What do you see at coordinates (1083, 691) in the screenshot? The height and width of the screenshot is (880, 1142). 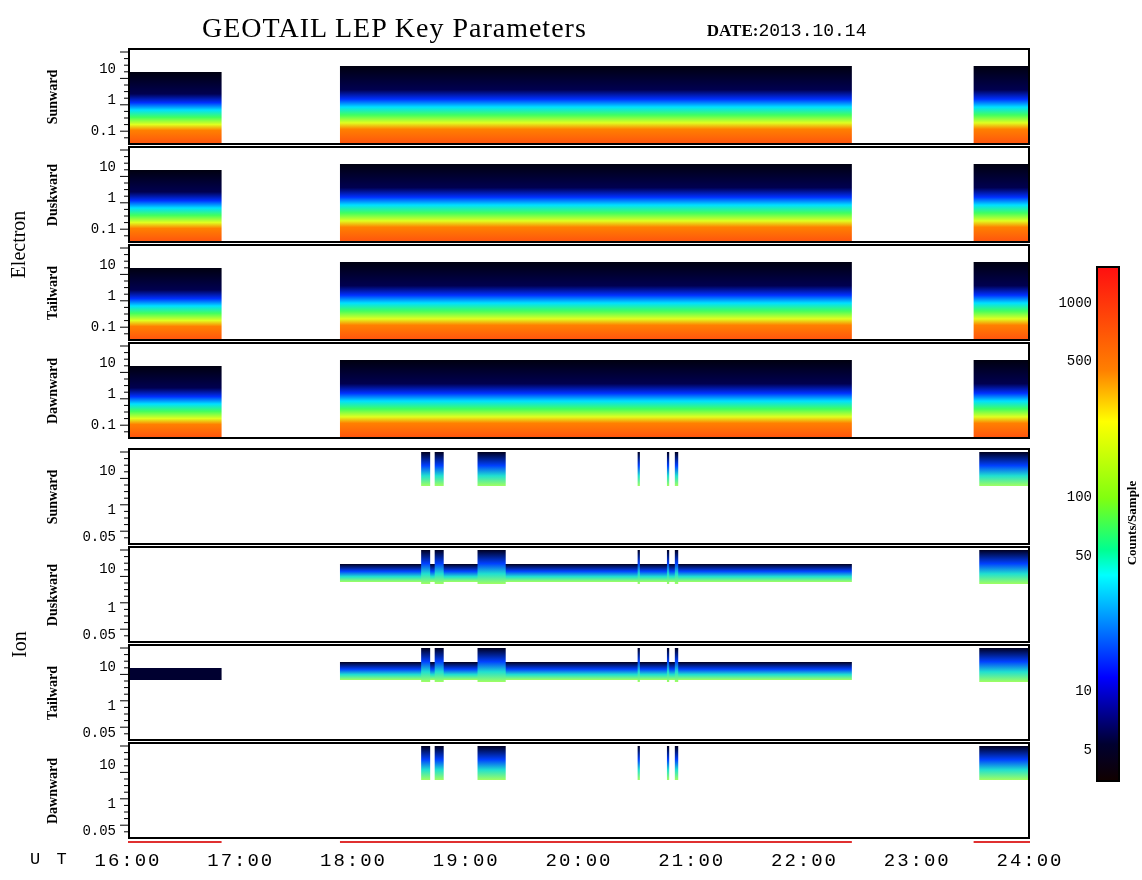 I see `colorbar-tick-label: 10` at bounding box center [1083, 691].